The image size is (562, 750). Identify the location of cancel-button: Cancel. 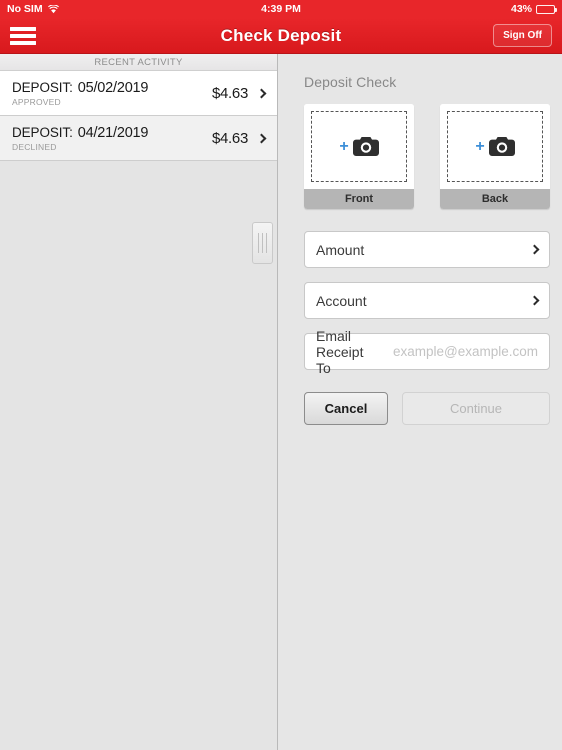
(346, 408).